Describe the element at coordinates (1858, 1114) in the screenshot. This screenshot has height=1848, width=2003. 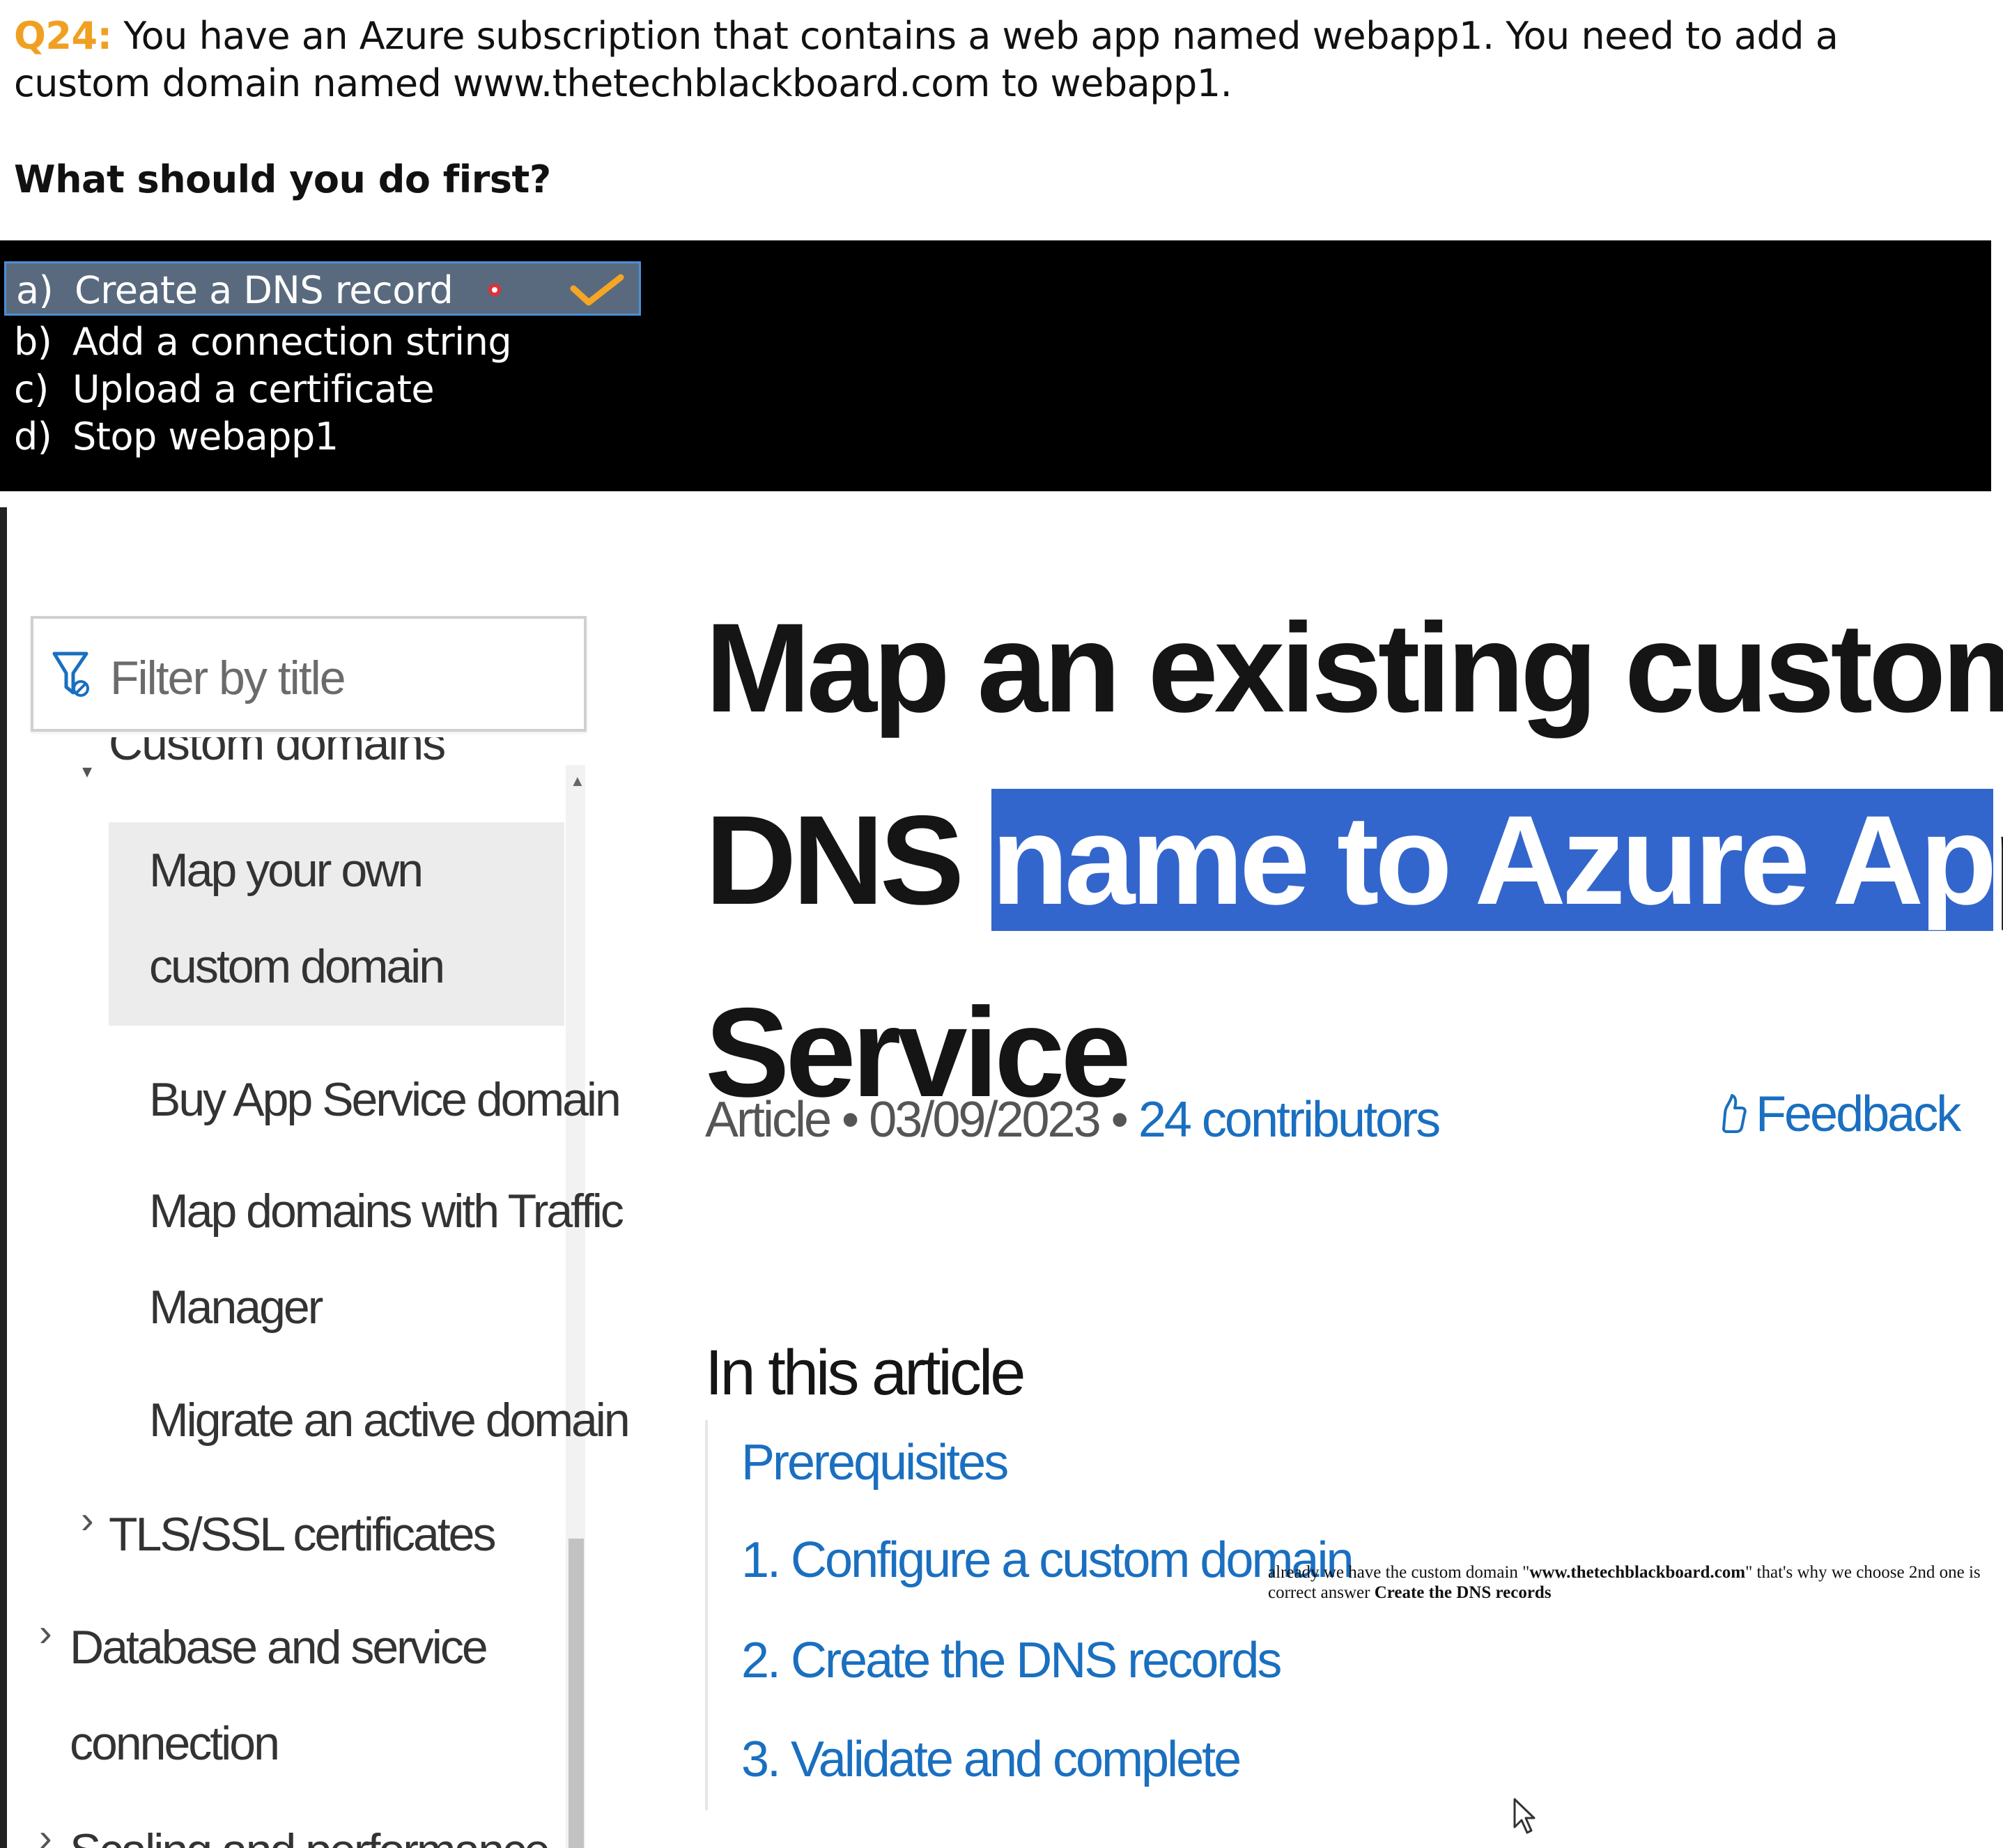
I see `feedback-label: Feedback` at that location.